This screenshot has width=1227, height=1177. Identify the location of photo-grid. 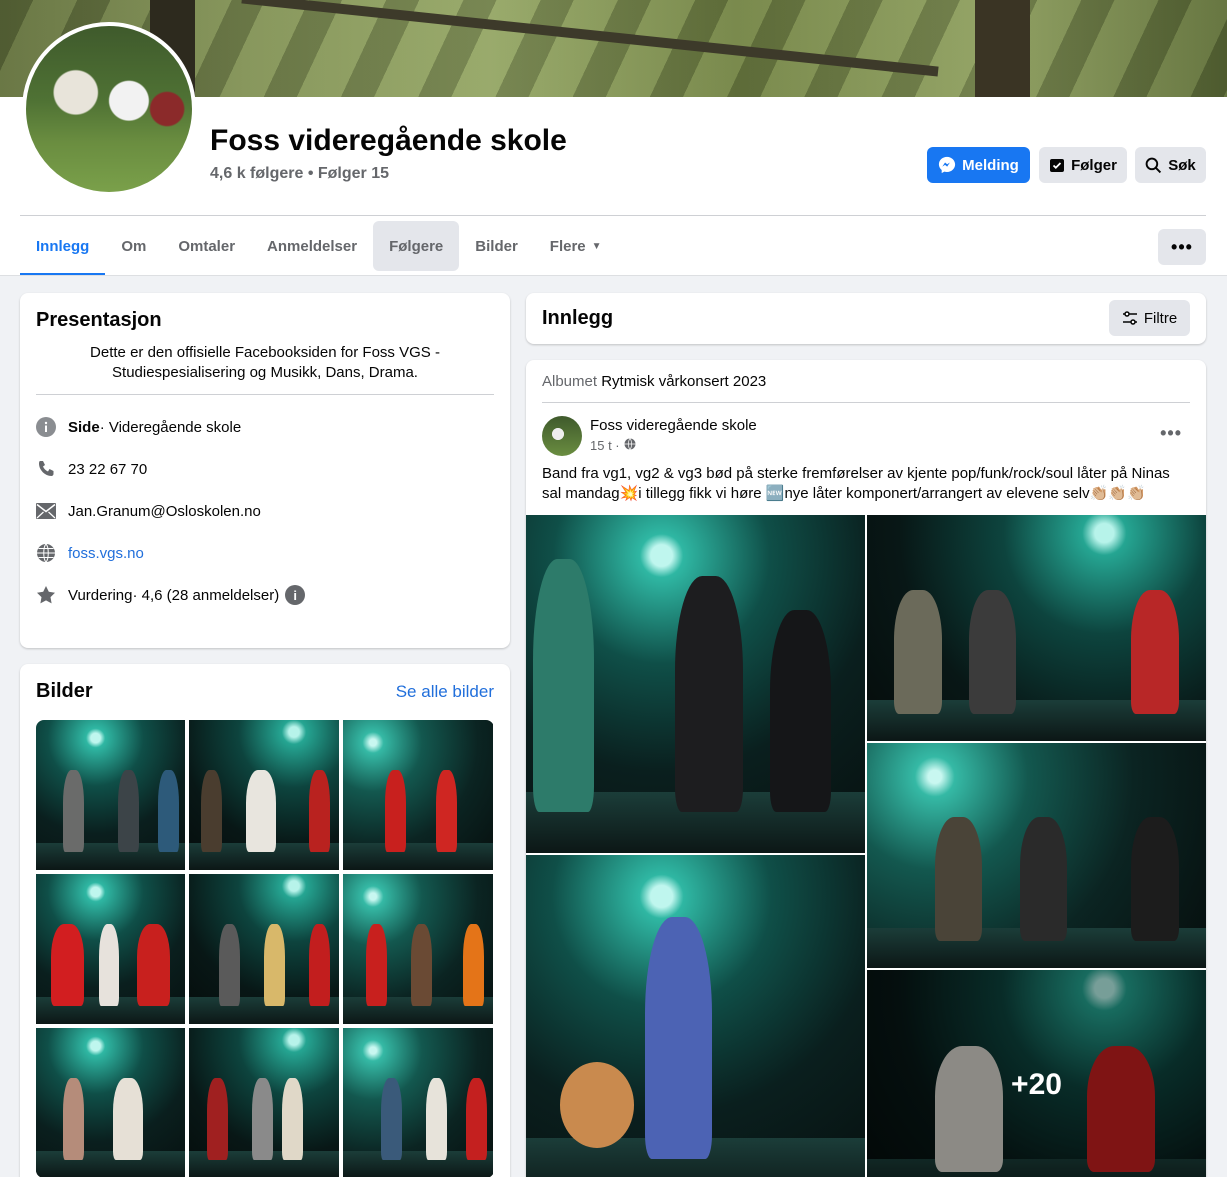
(265, 948).